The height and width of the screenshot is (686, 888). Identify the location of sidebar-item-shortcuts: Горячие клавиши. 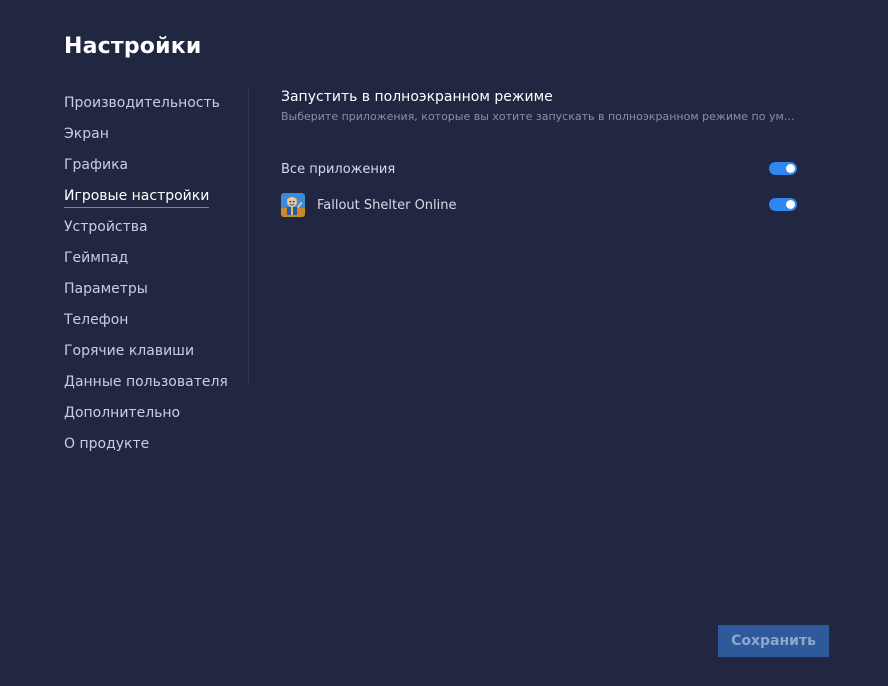
(156, 351).